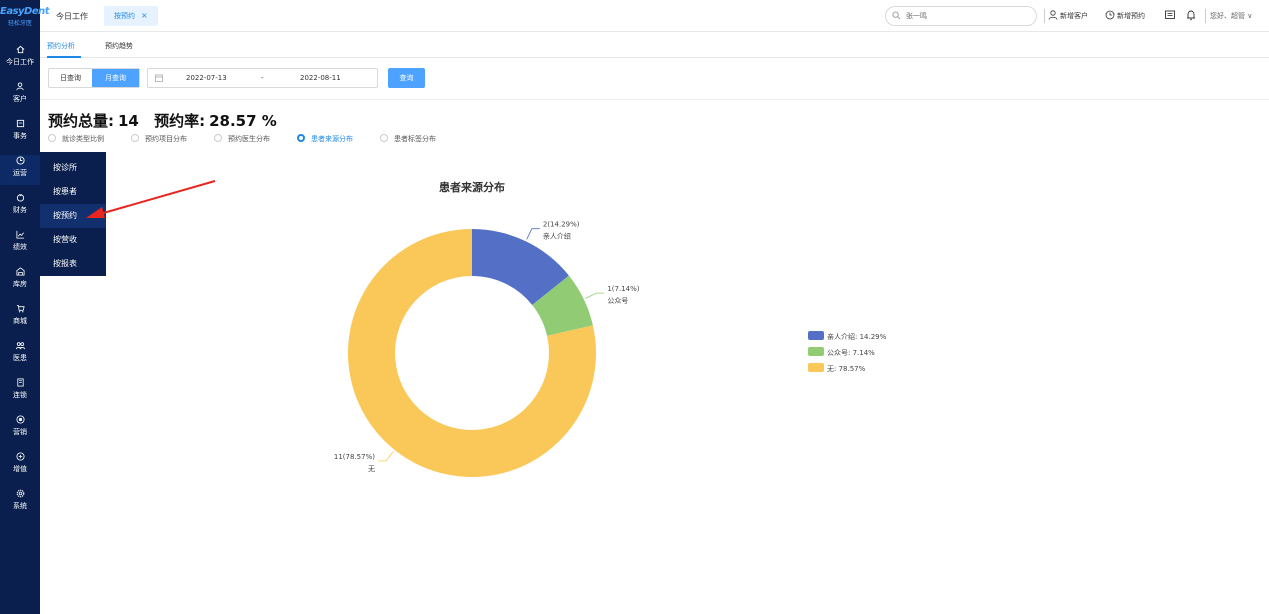 This screenshot has width=1269, height=614. Describe the element at coordinates (332, 139) in the screenshot. I see `radio-label: 患者来源分布` at that location.